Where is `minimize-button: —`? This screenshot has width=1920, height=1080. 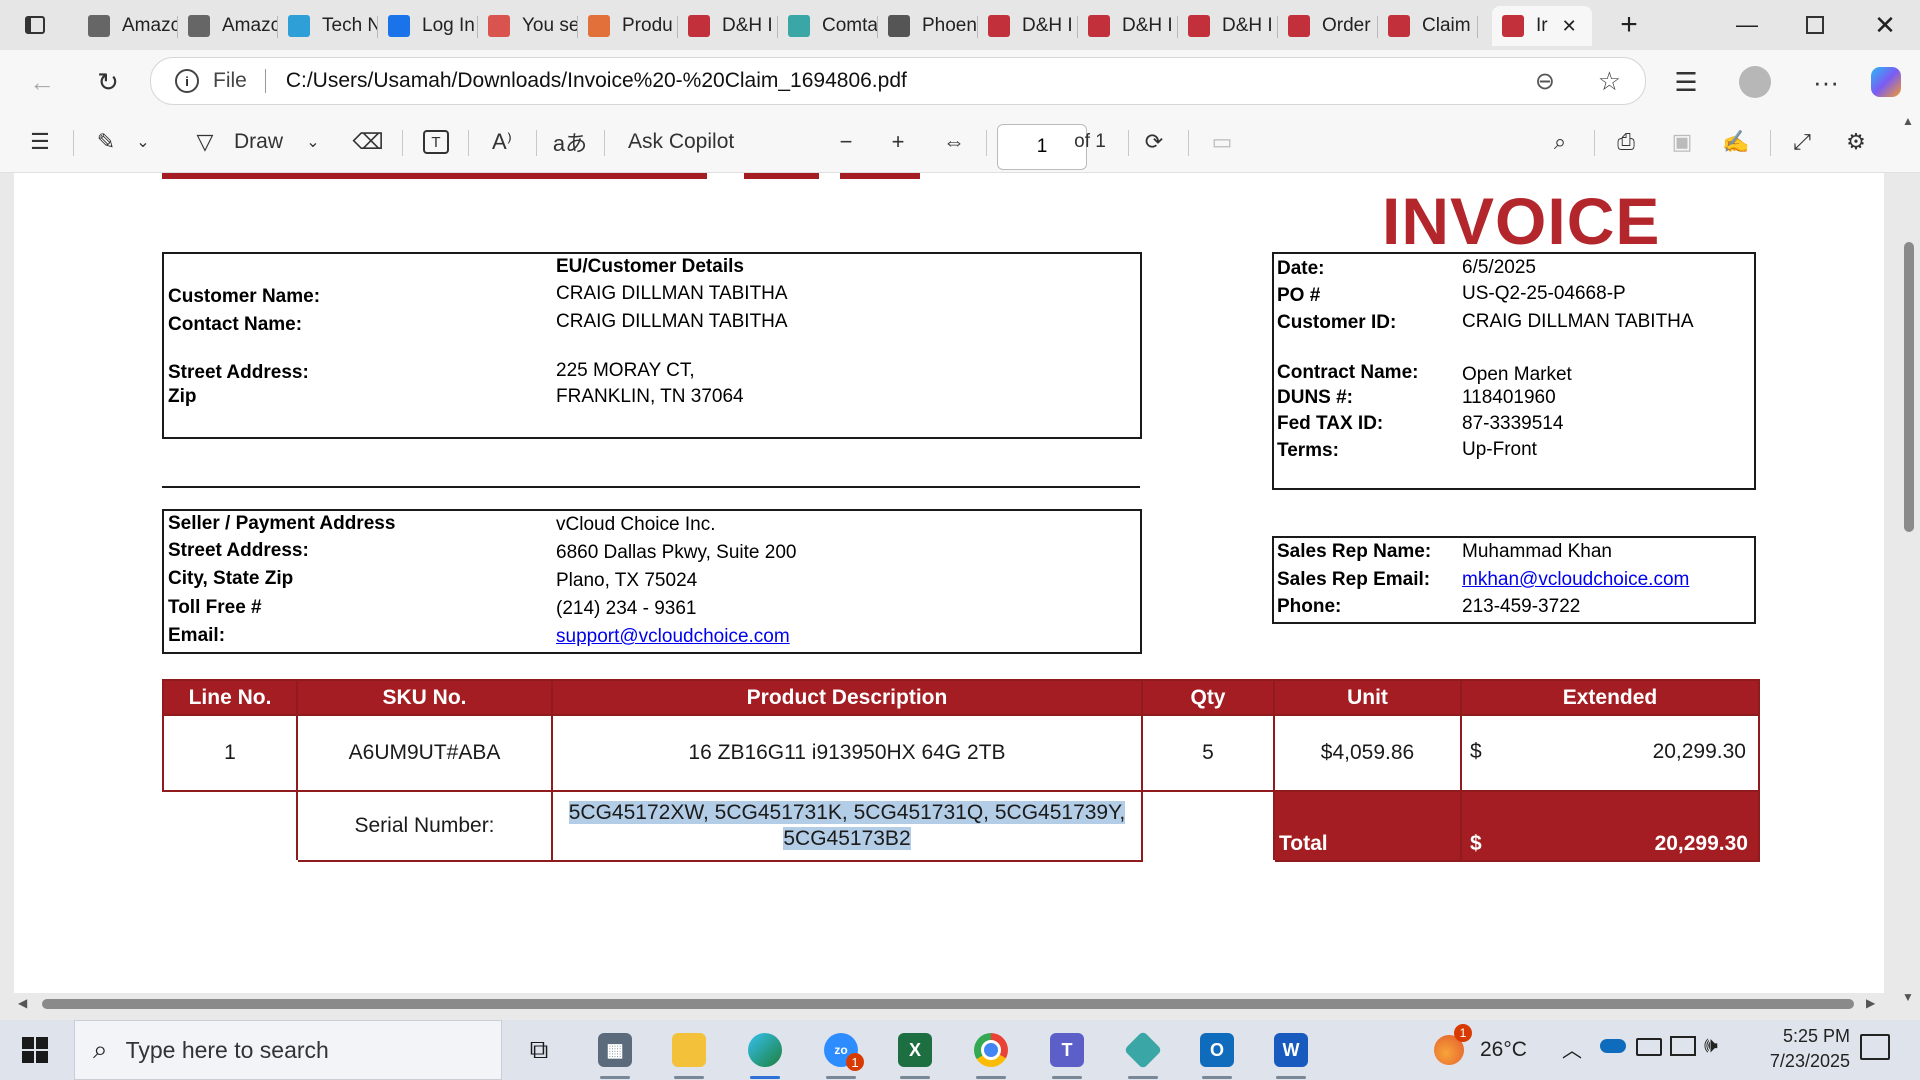 minimize-button: — is located at coordinates (1747, 25).